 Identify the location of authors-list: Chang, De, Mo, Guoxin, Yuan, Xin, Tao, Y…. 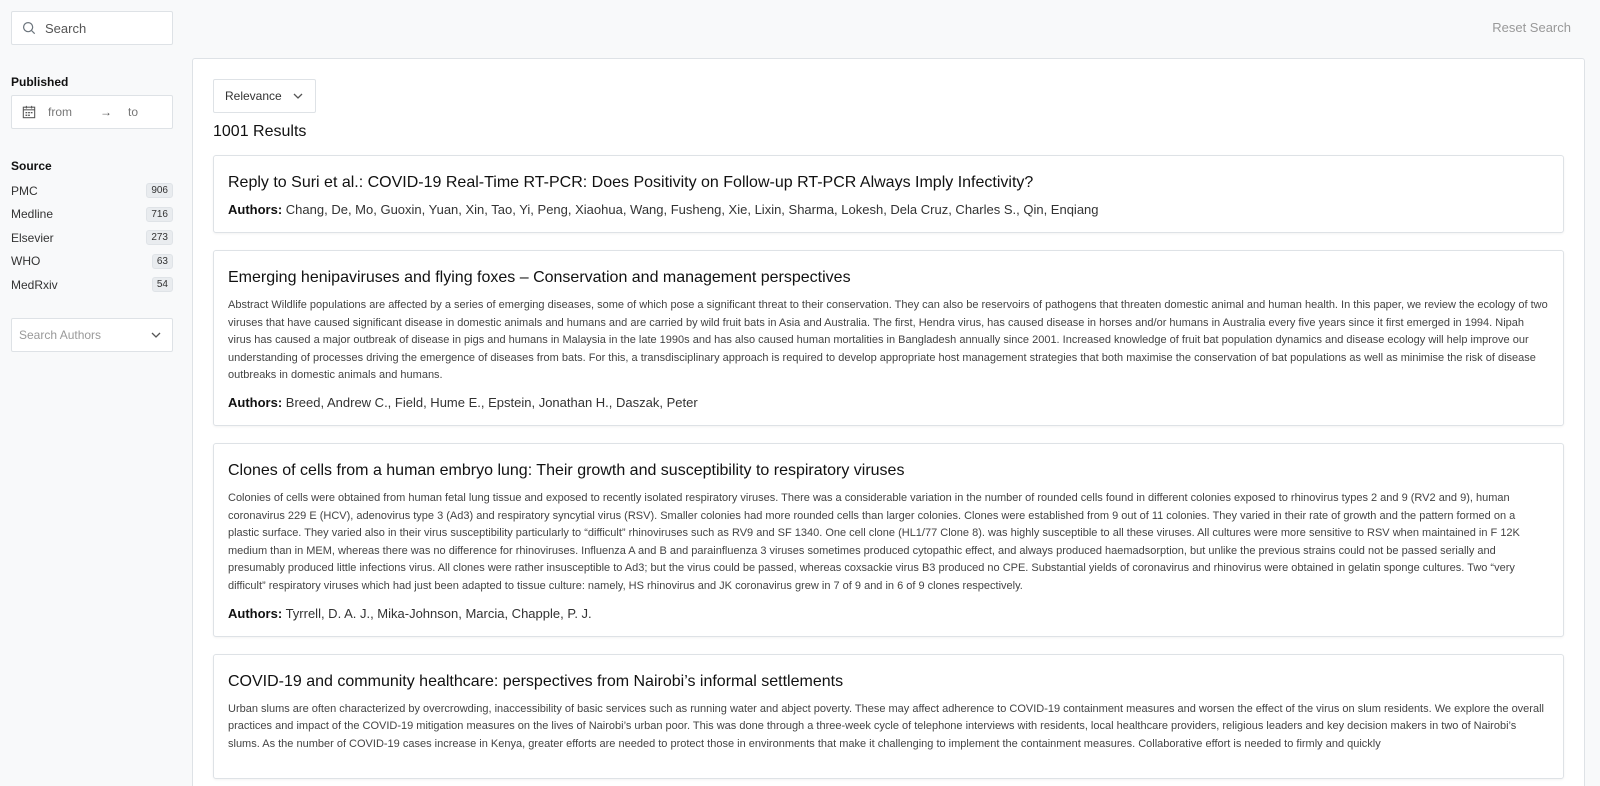
(692, 209).